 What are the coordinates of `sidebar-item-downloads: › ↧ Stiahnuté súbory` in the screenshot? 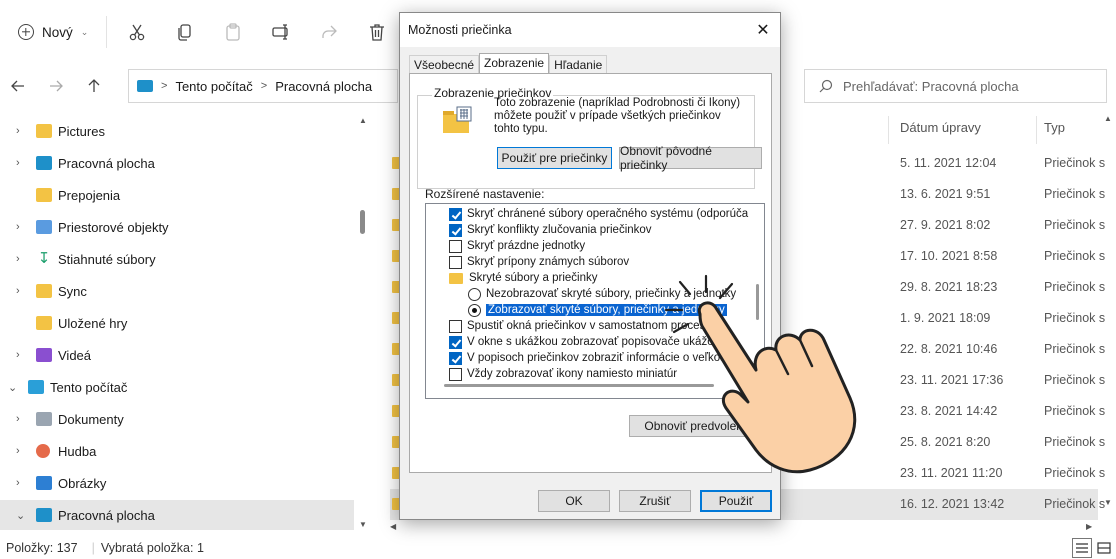 It's located at (177, 259).